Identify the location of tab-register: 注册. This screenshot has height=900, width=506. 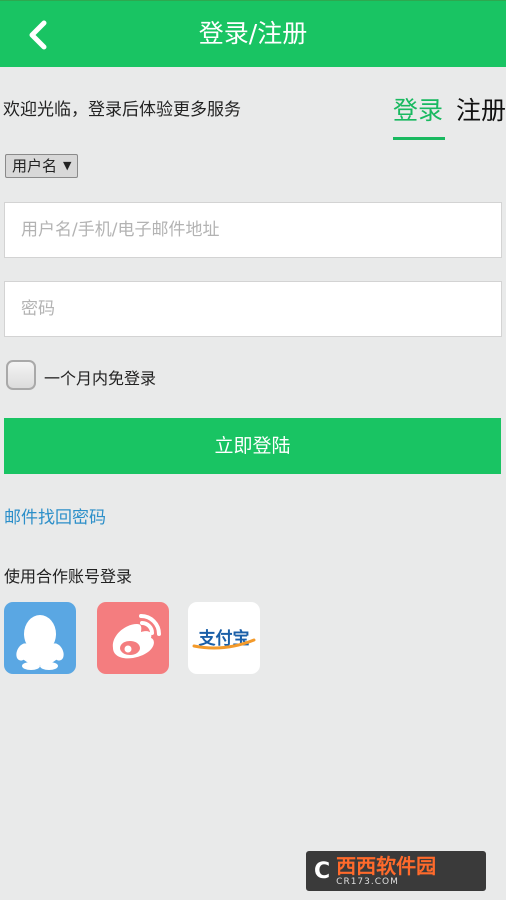
(481, 109).